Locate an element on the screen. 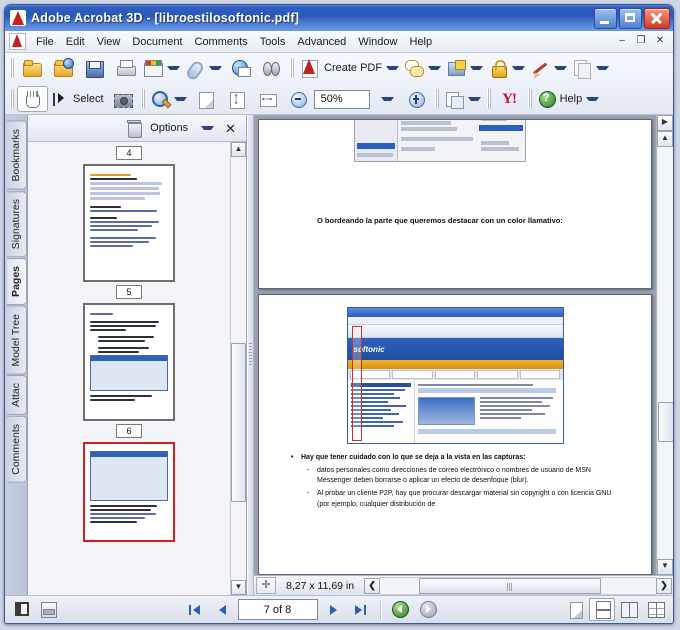 The width and height of the screenshot is (680, 630). mdi-minimize-button: – is located at coordinates (622, 41).